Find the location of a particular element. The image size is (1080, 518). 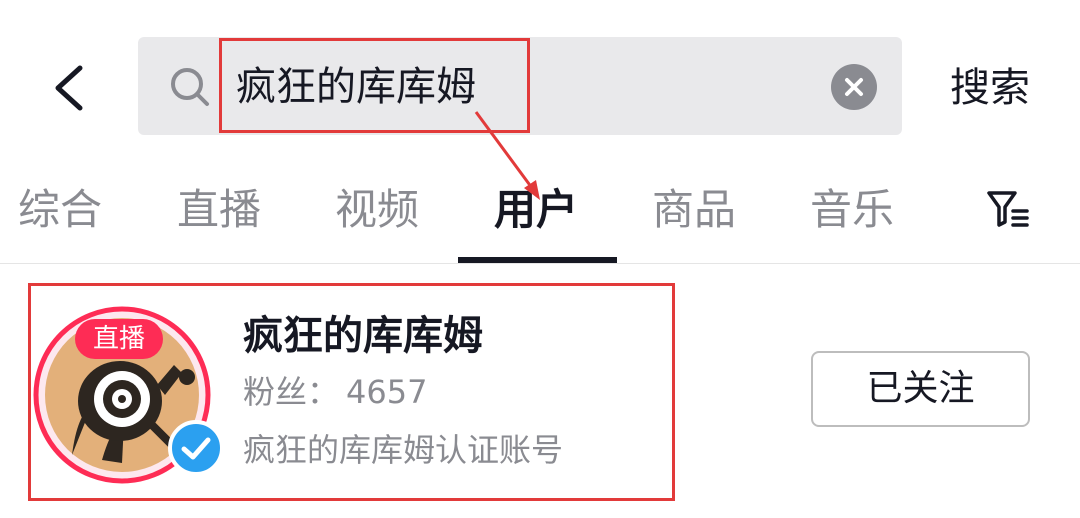

tab-live: 直播 is located at coordinates (219, 210).